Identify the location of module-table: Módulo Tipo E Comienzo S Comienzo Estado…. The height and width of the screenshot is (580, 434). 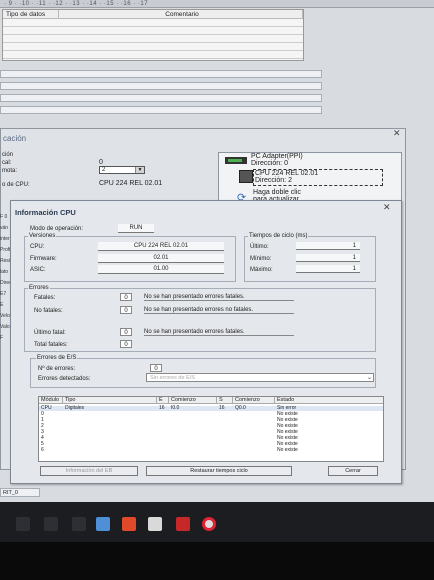
(211, 429).